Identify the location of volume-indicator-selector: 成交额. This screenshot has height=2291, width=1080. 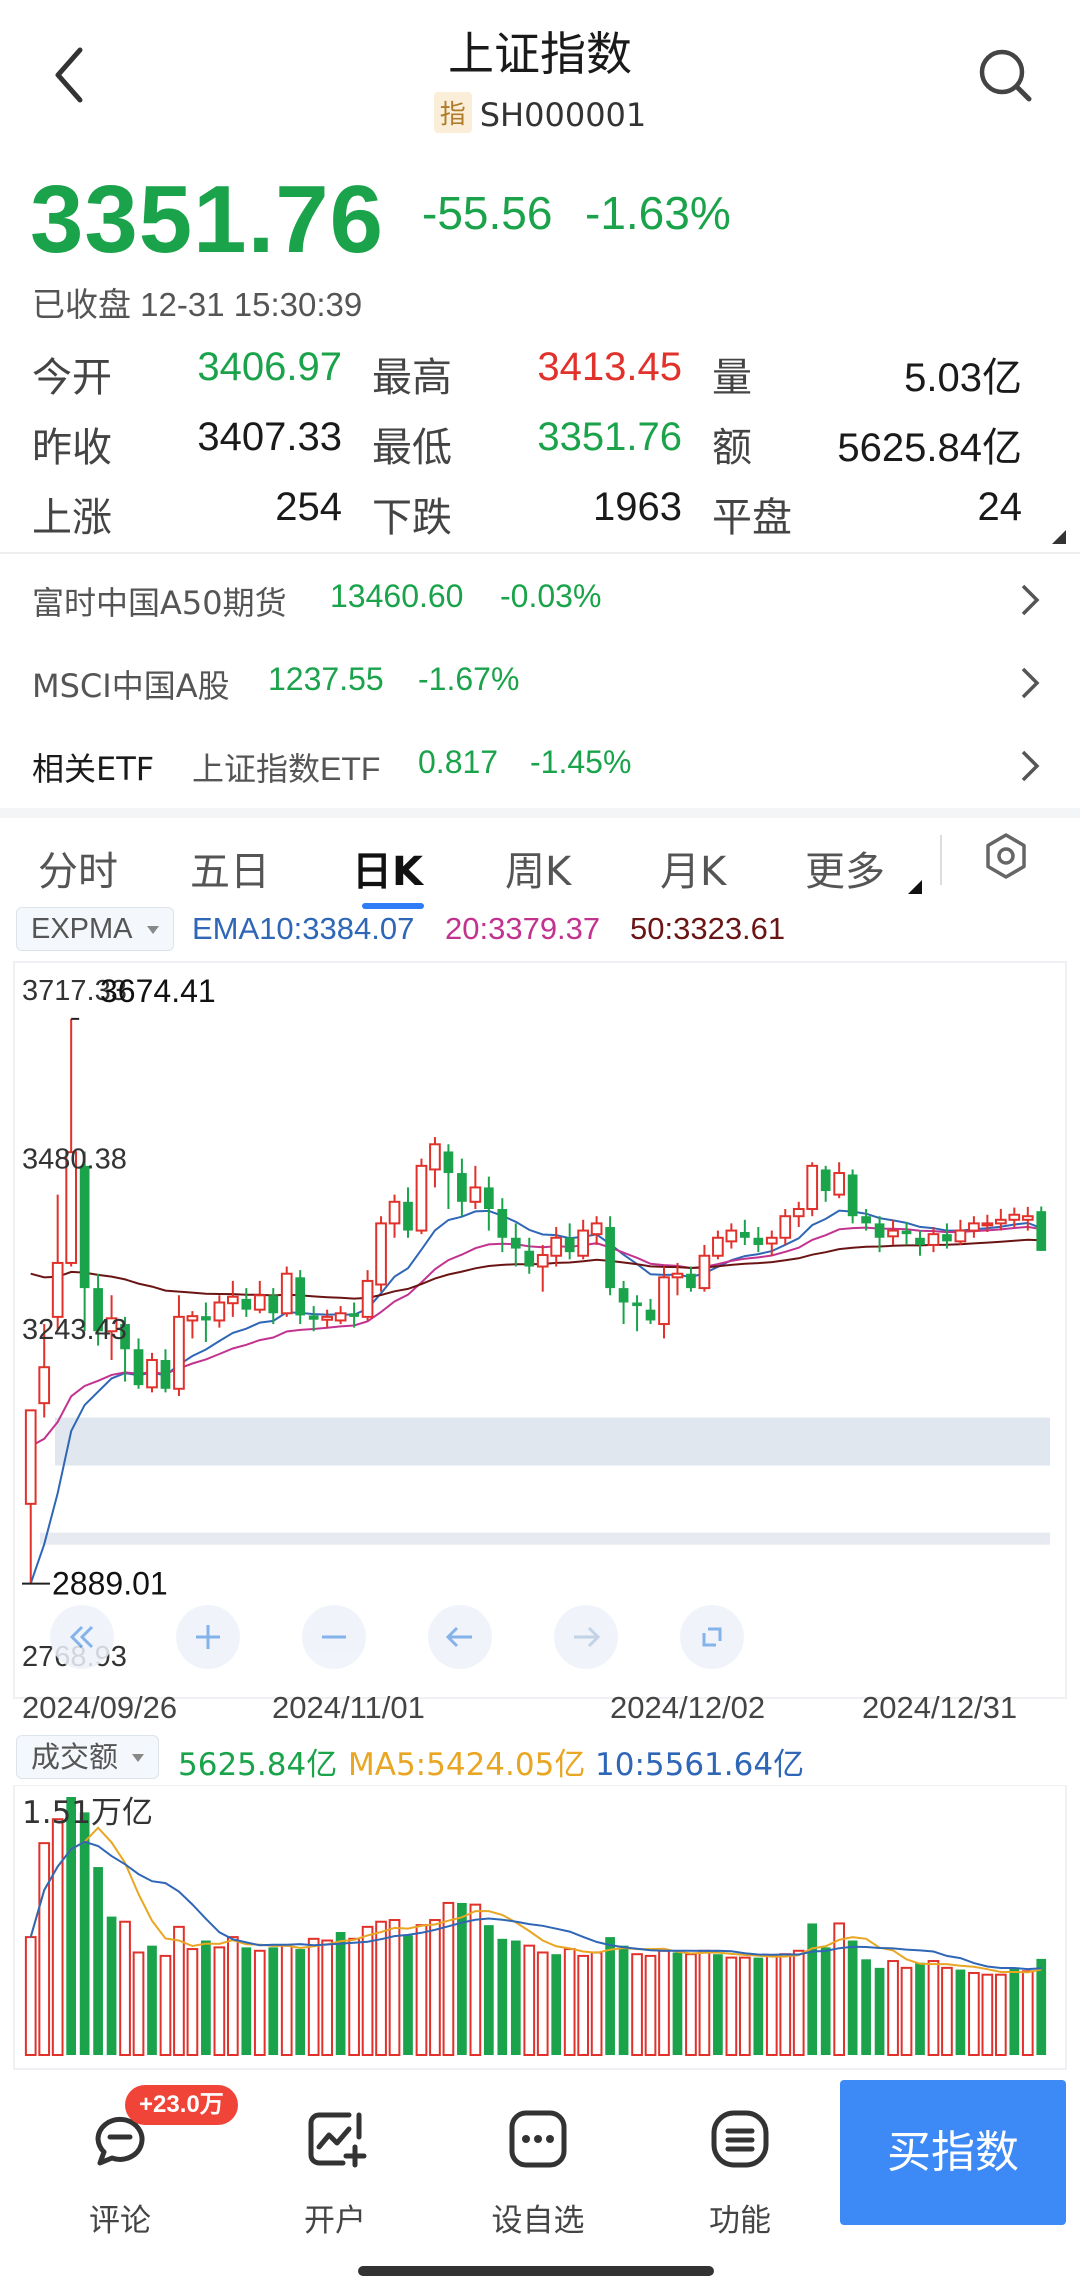
(88, 1757).